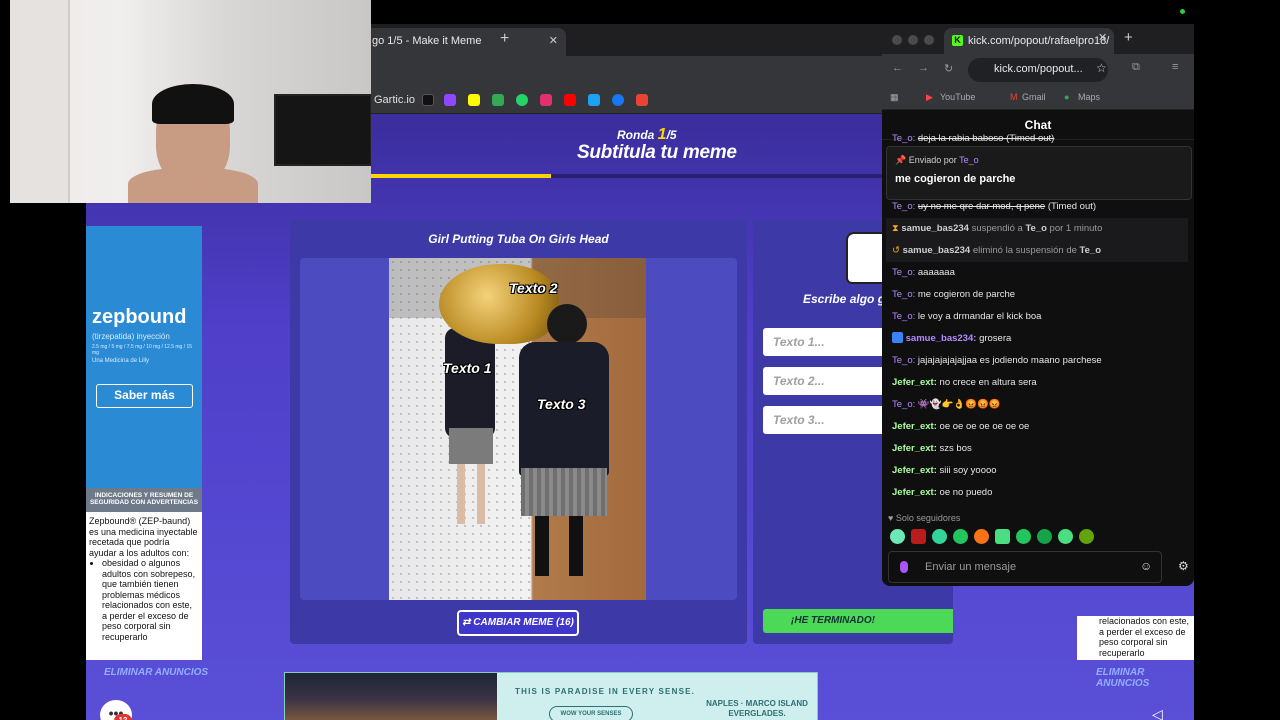 The image size is (1280, 720). Describe the element at coordinates (1145, 678) in the screenshot. I see `remove-ads-link-right: ELIMINAR ANUNCIOS` at that location.